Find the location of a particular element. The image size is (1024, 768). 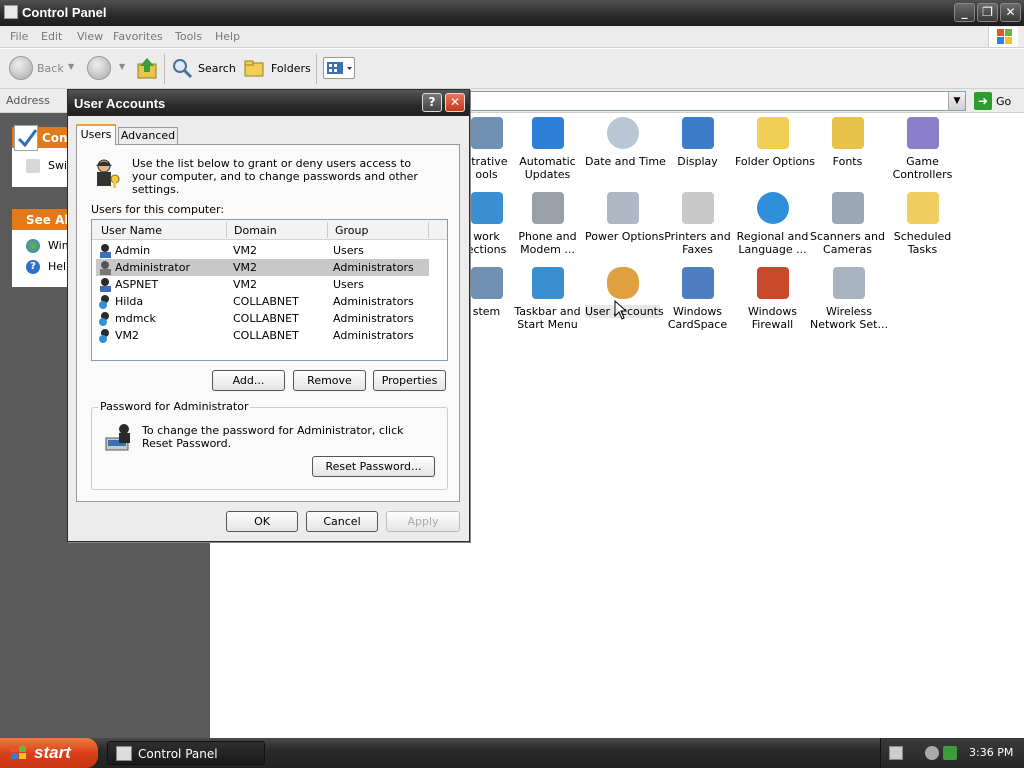

taskbar-task-label: Control Panel is located at coordinates (178, 754).